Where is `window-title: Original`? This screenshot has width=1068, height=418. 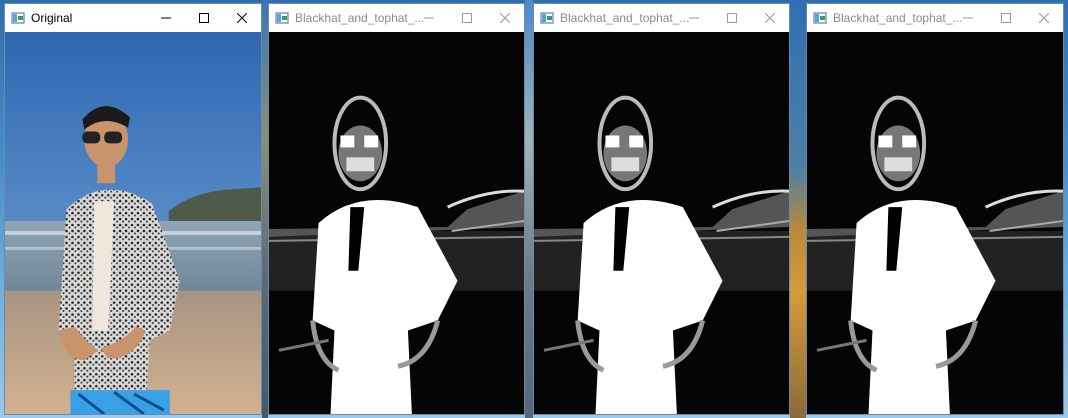 window-title: Original is located at coordinates (52, 18).